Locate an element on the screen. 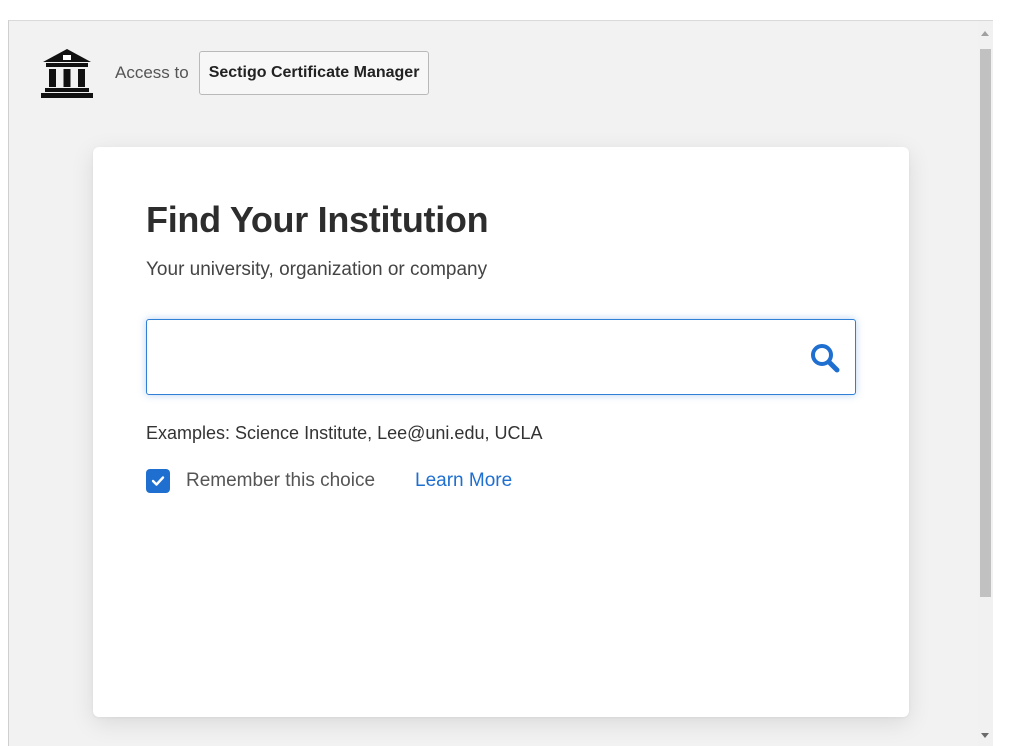  scroll-thumb is located at coordinates (985, 323).